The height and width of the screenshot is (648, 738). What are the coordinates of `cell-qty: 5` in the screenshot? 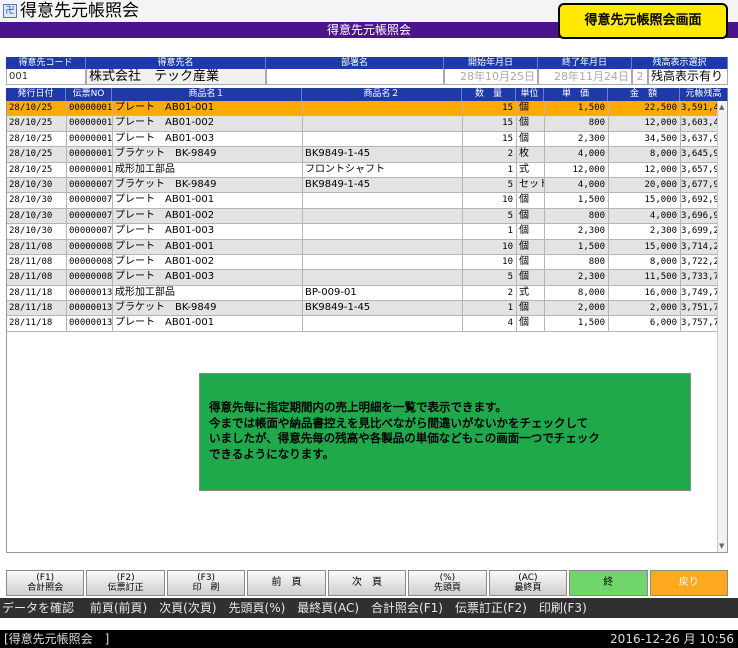 It's located at (490, 185).